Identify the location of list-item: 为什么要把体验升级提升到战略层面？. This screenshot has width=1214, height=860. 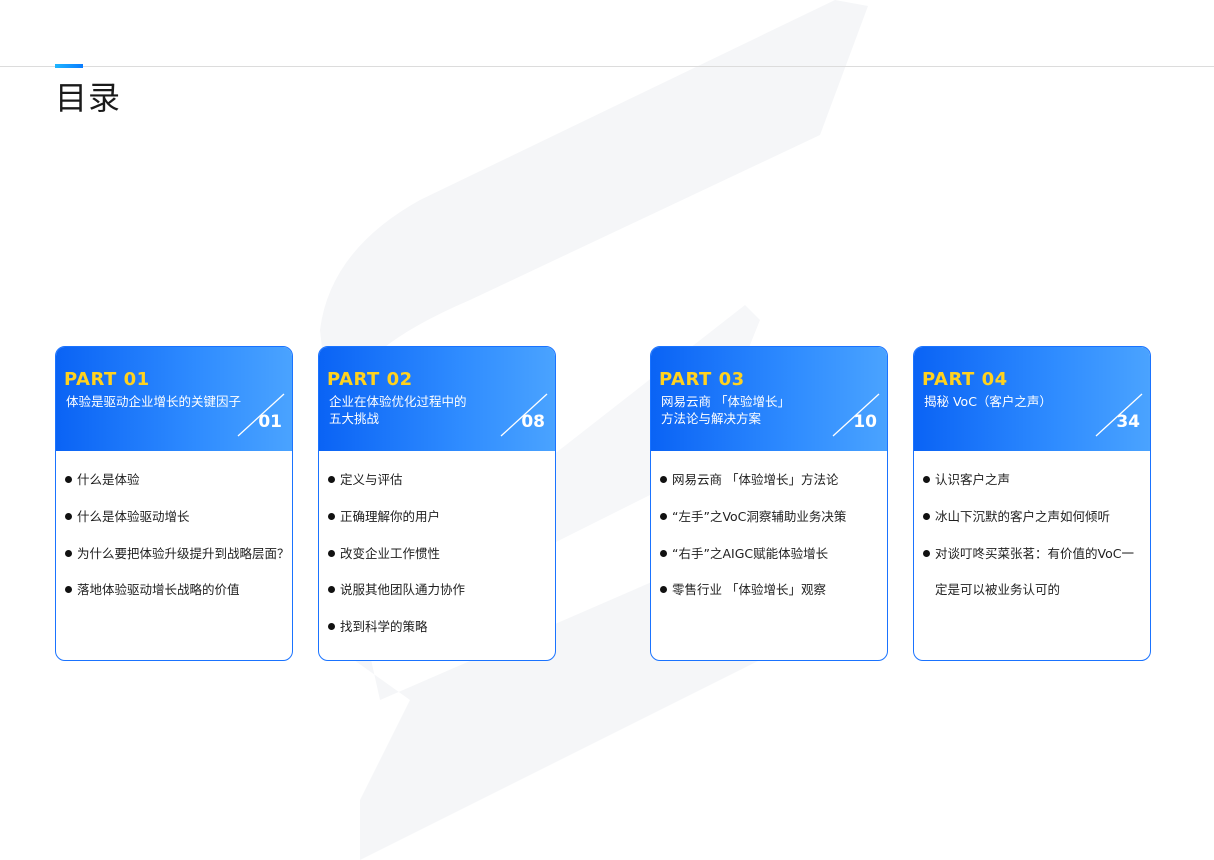
(178, 554).